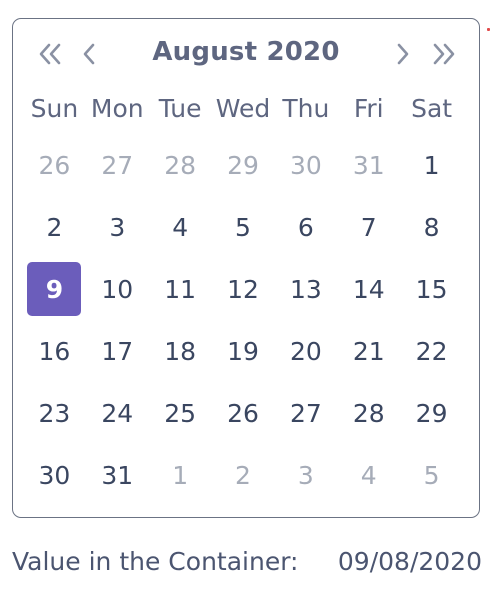  What do you see at coordinates (54, 165) in the screenshot?
I see `day-cell-other-month: 26` at bounding box center [54, 165].